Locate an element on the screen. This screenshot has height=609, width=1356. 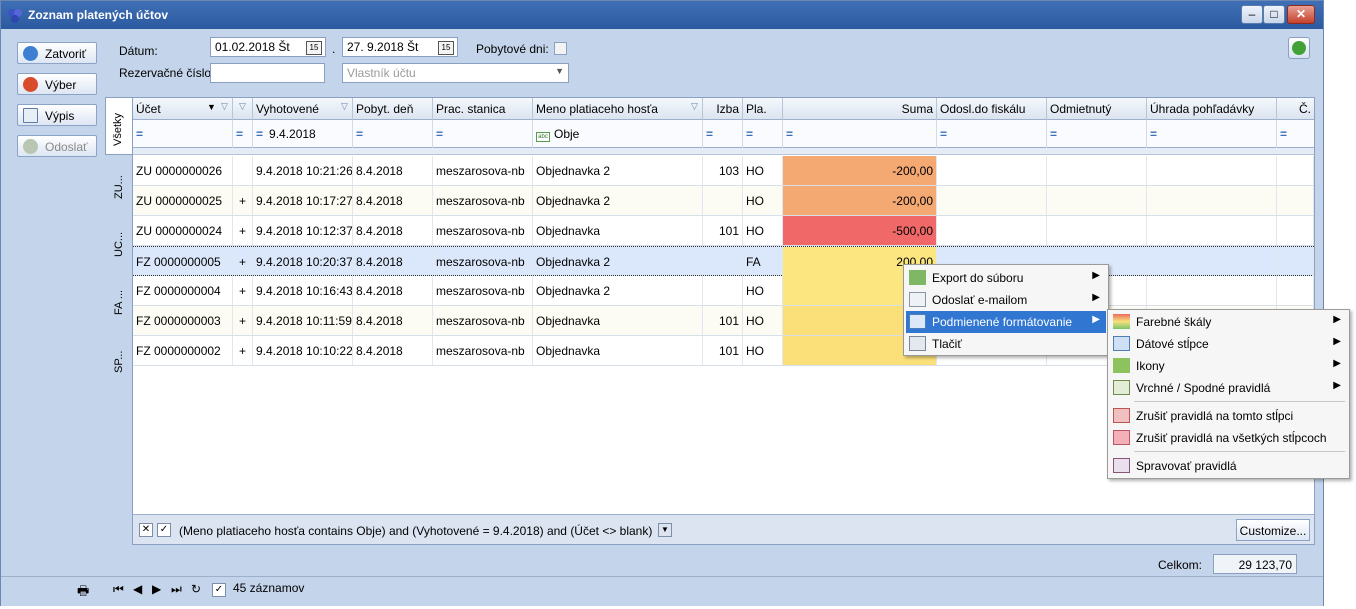
cell-vyhotovene: 9.4.2018 10:16:43 is located at coordinates (303, 290).